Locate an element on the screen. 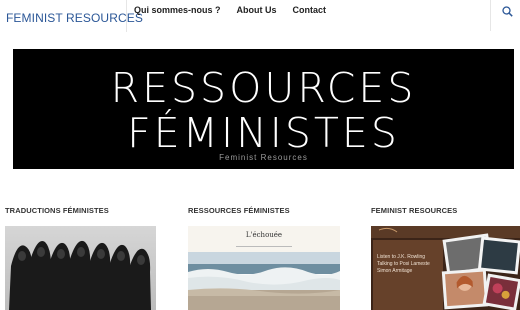 This screenshot has height=310, width=520. nav-item-qui-sommes-nous: Qui sommes-nous ? is located at coordinates (177, 10).